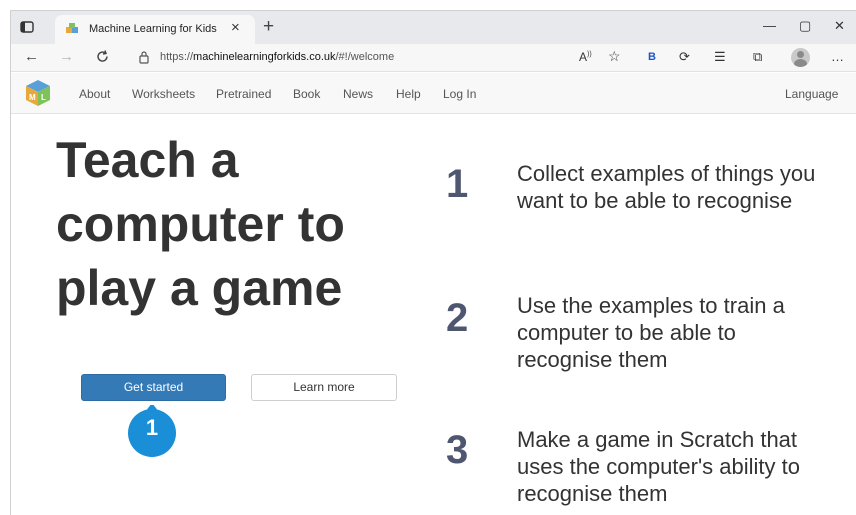  Describe the element at coordinates (27, 27) in the screenshot. I see `tab-actions-icon` at that location.